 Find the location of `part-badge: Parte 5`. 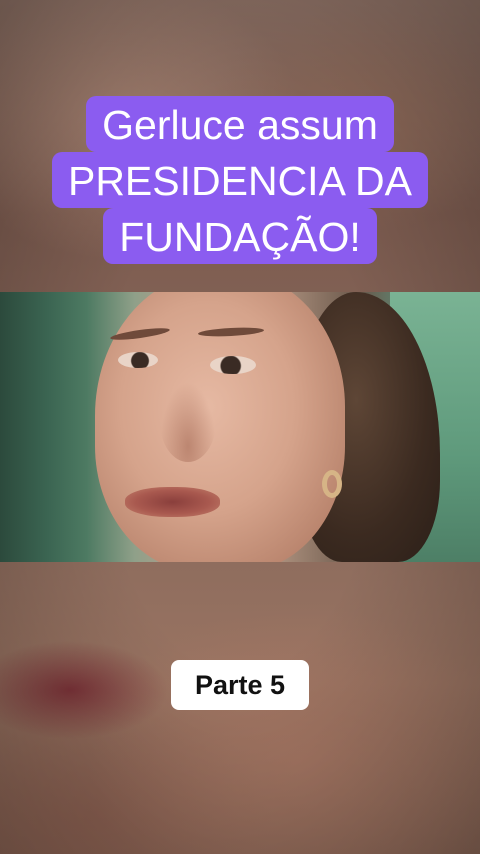

part-badge: Parte 5 is located at coordinates (240, 685).